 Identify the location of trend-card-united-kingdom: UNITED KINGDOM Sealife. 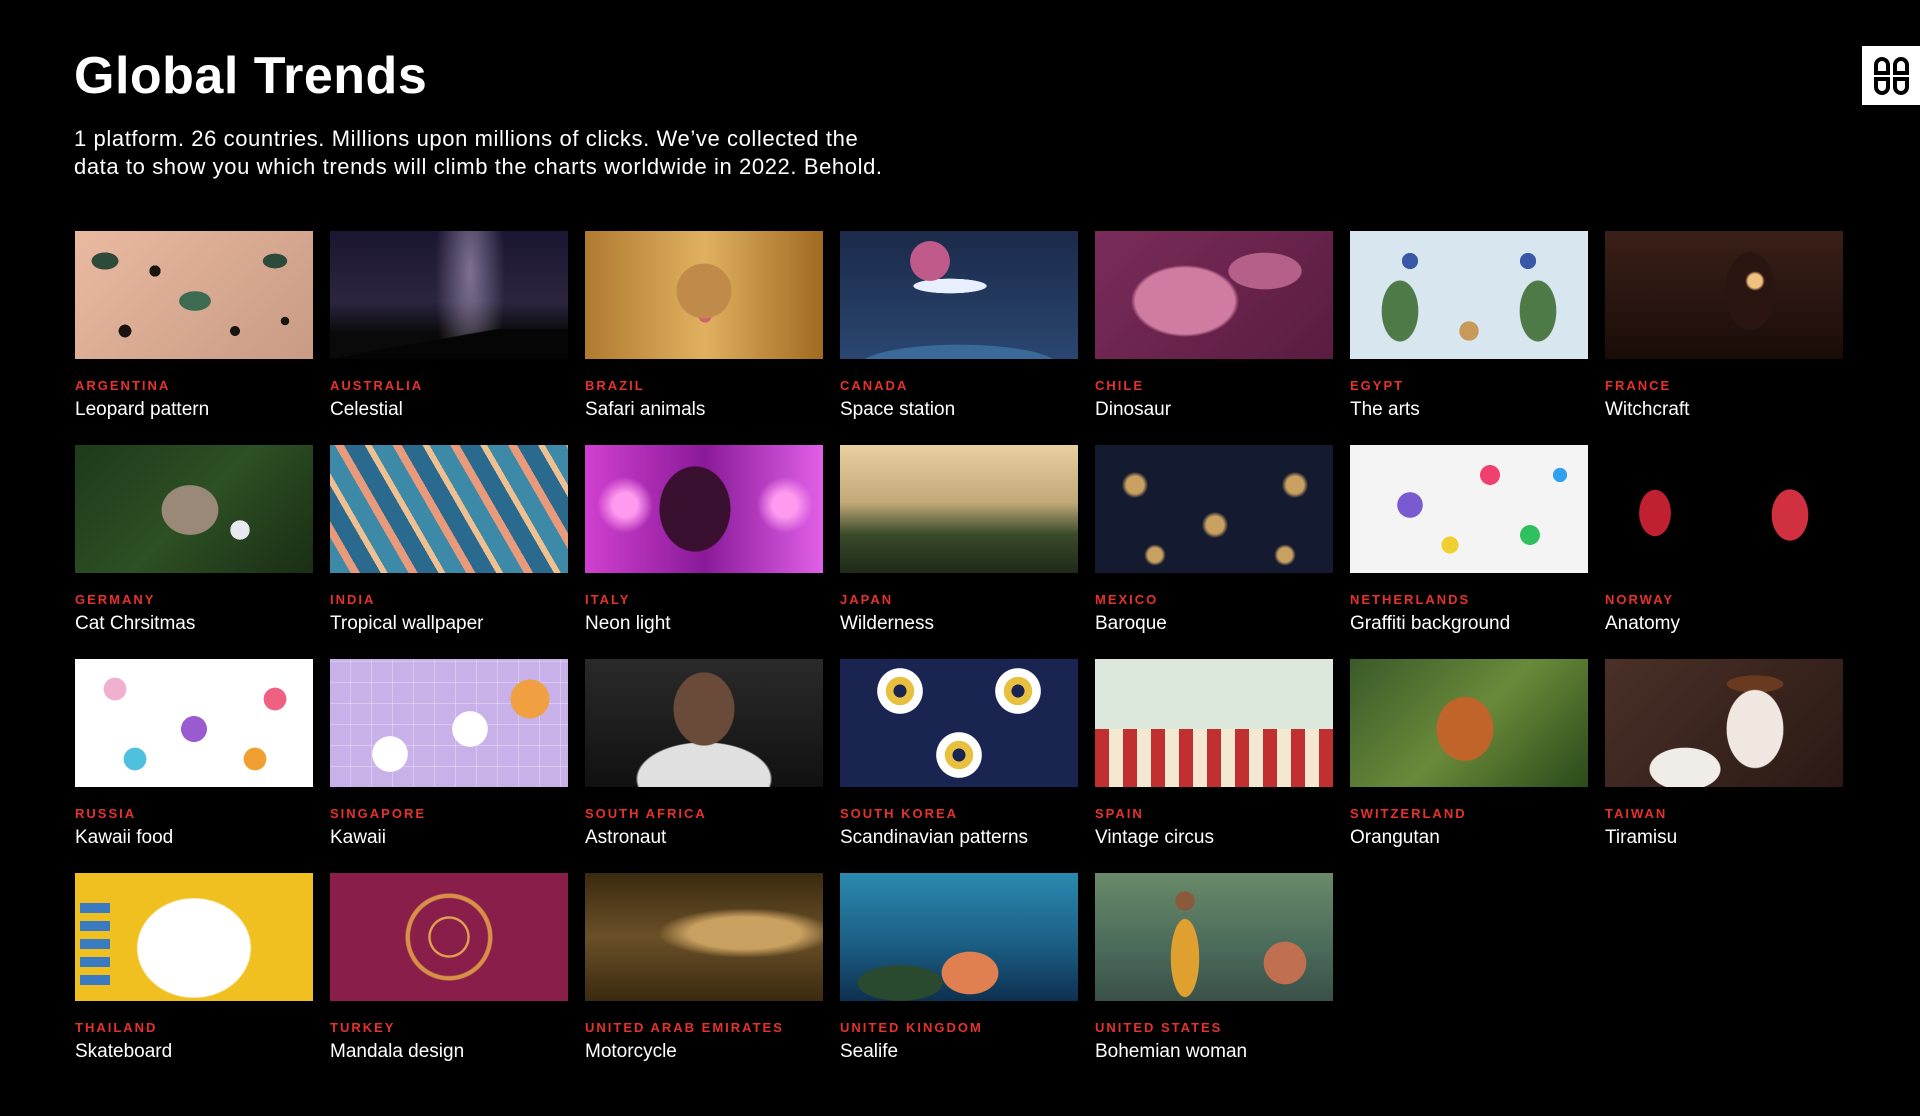
(959, 980).